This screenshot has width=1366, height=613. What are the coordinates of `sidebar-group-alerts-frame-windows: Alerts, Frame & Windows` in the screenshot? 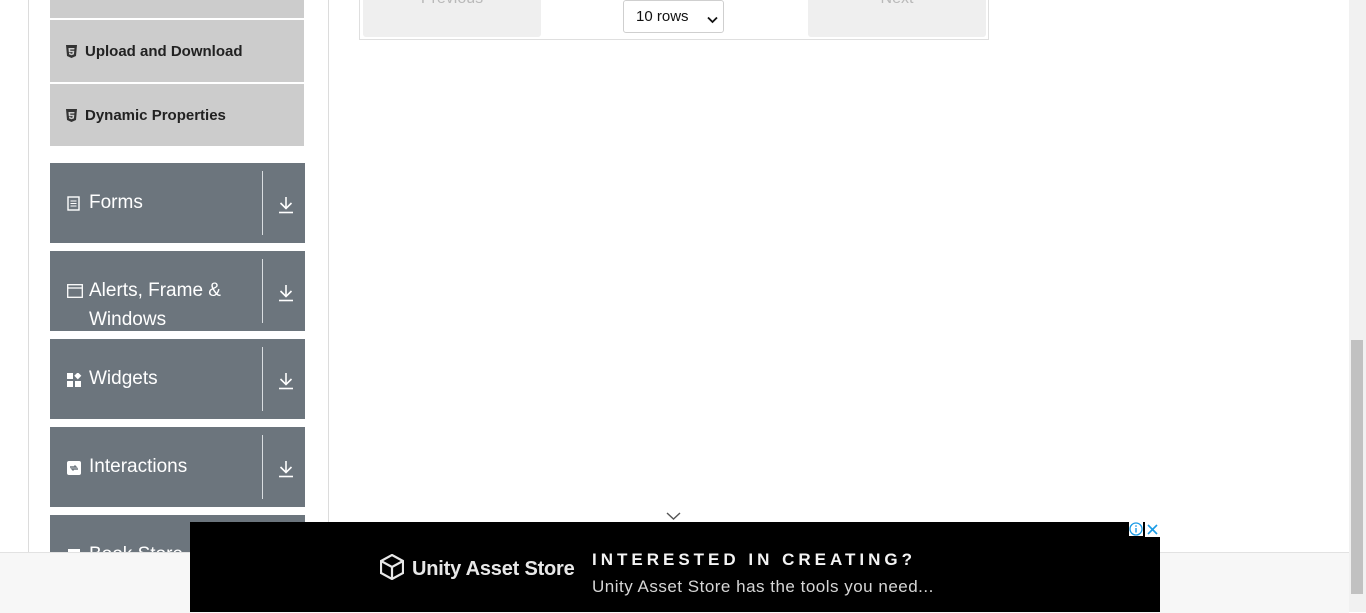 It's located at (177, 291).